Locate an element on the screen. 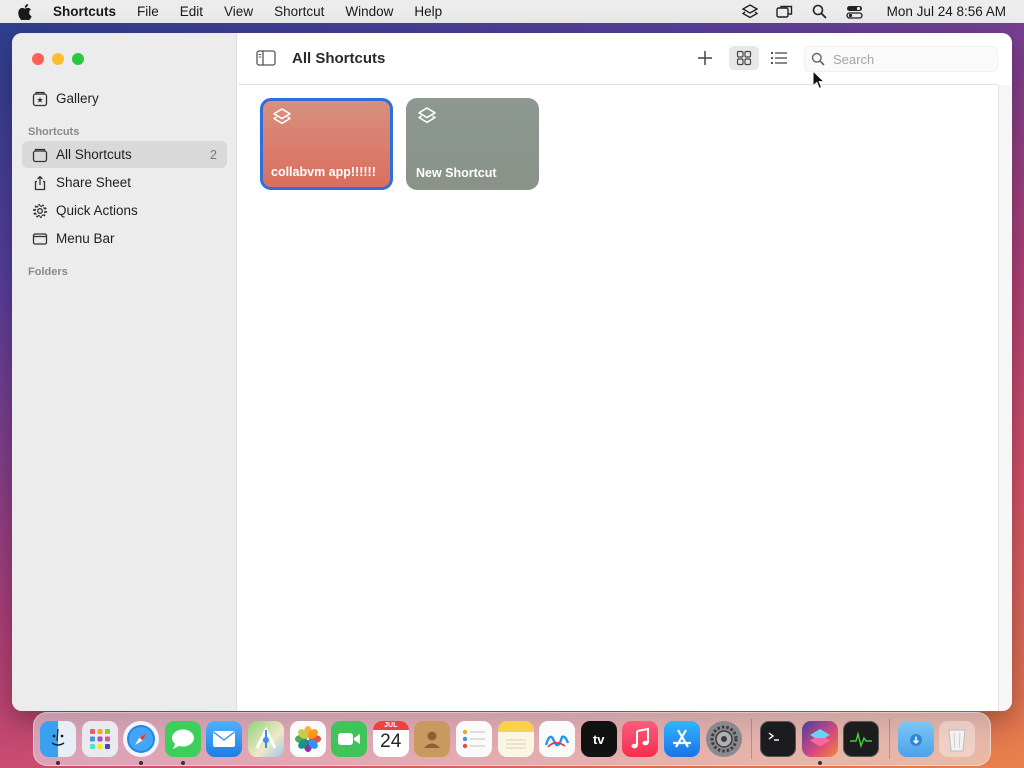 The height and width of the screenshot is (768, 1024). facetime-icon is located at coordinates (349, 739).